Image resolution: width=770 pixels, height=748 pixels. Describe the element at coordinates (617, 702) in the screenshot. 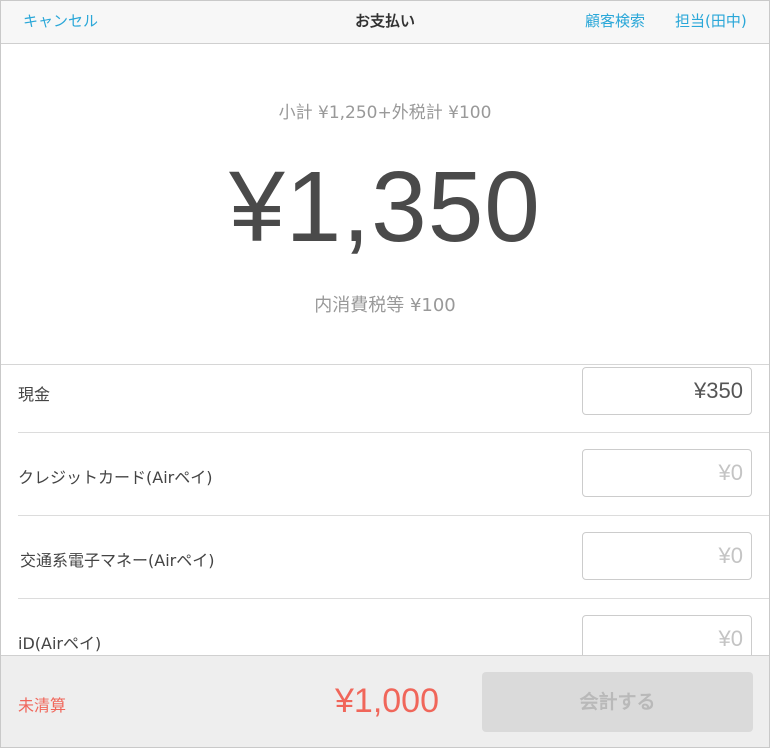

I see `checkout-button: 会計する` at that location.